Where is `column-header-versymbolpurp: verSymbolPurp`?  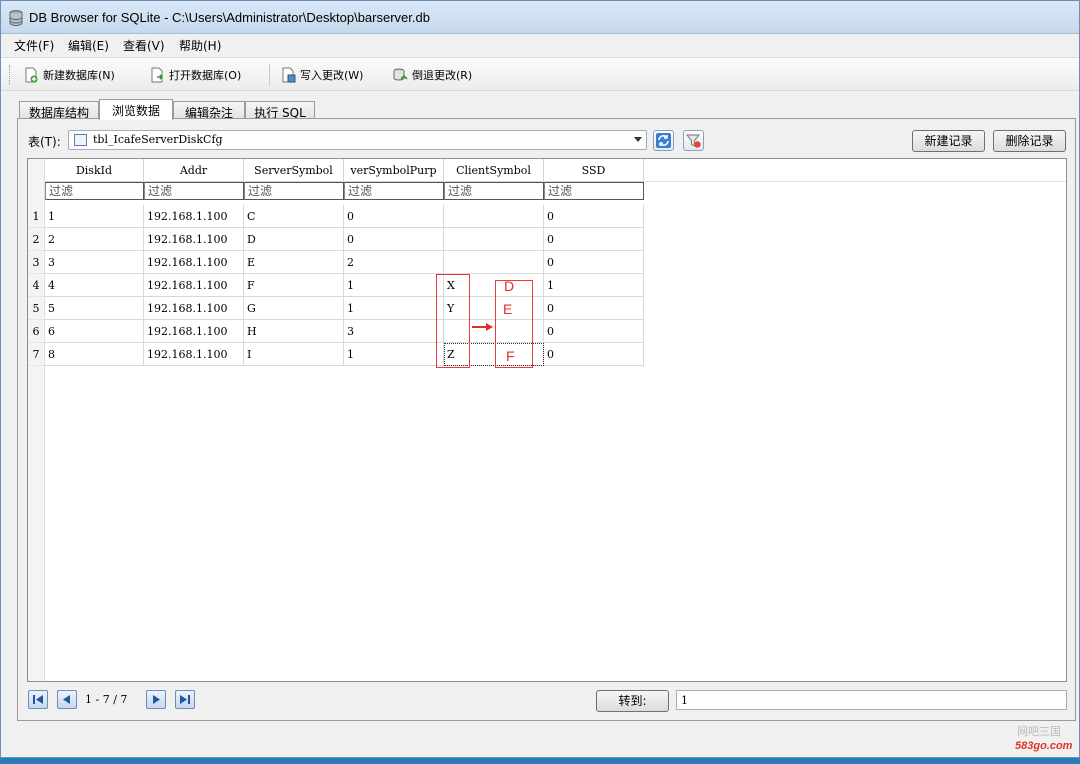 column-header-versymbolpurp: verSymbolPurp is located at coordinates (394, 170).